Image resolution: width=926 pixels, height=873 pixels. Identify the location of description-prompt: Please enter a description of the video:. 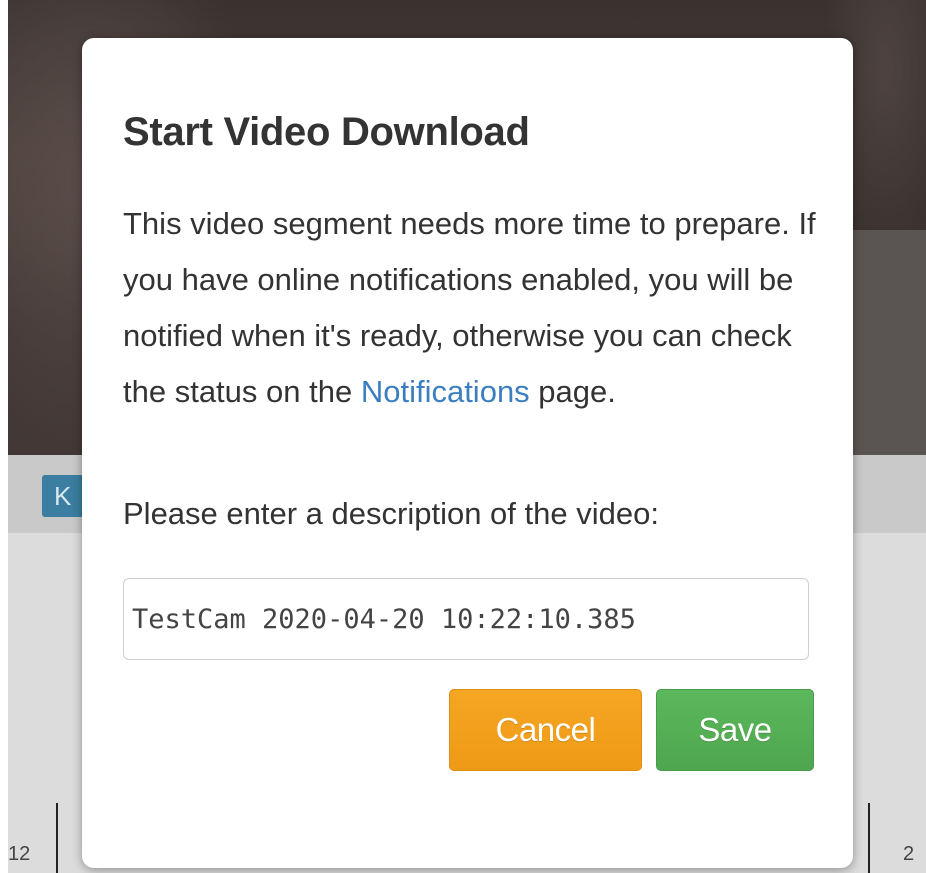
(391, 513).